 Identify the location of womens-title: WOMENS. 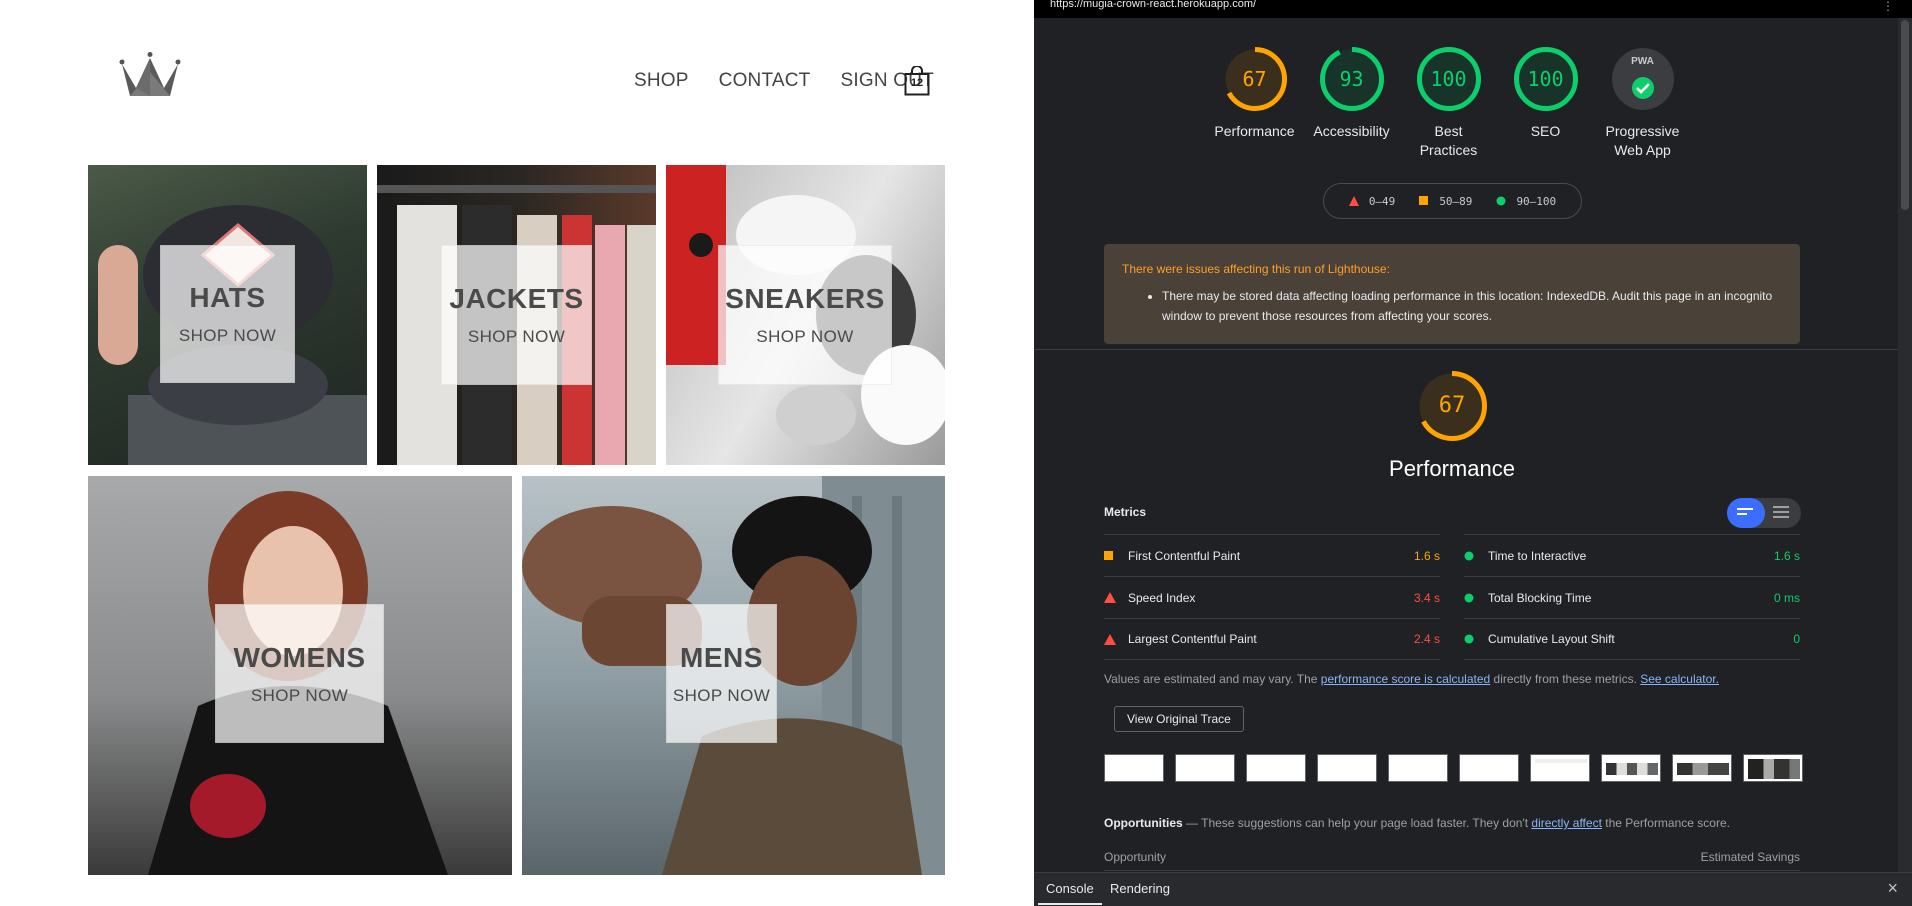
(299, 657).